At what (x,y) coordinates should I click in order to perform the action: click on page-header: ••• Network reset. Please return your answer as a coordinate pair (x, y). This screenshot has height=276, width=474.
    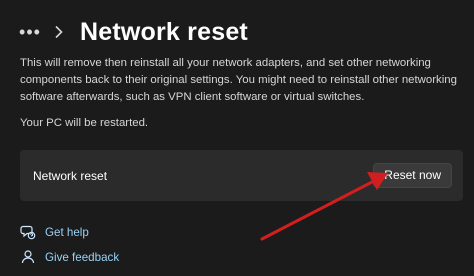
    Looking at the image, I should click on (239, 32).